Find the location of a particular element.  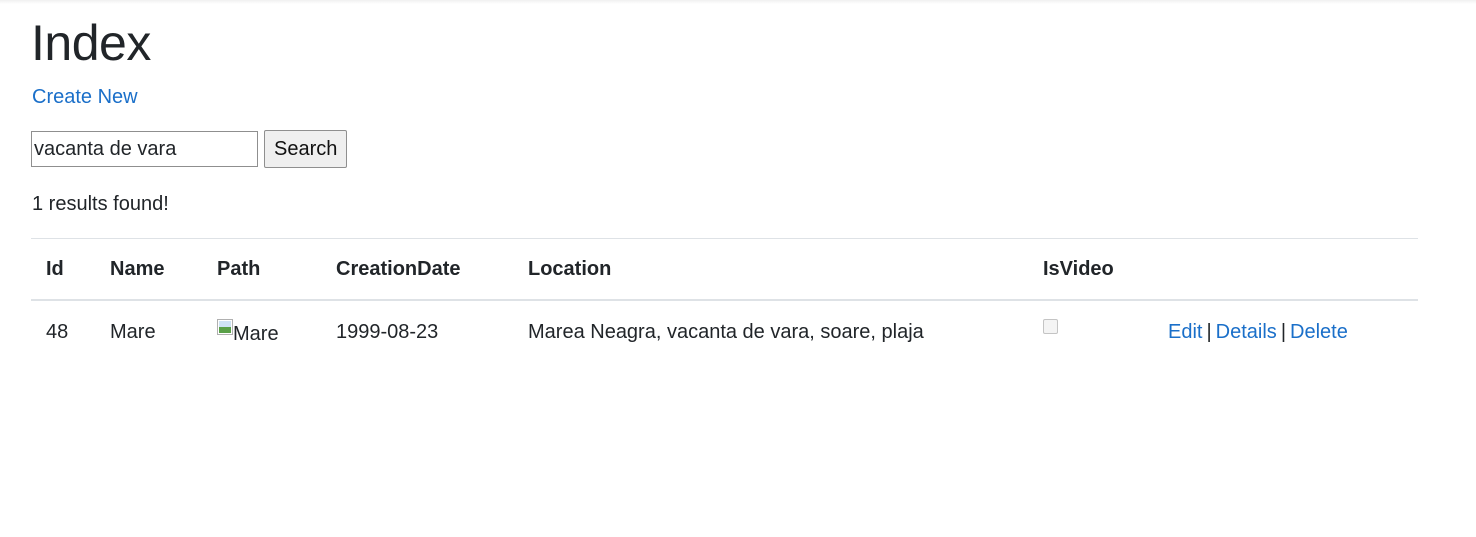

header-actions is located at coordinates (1285, 269).